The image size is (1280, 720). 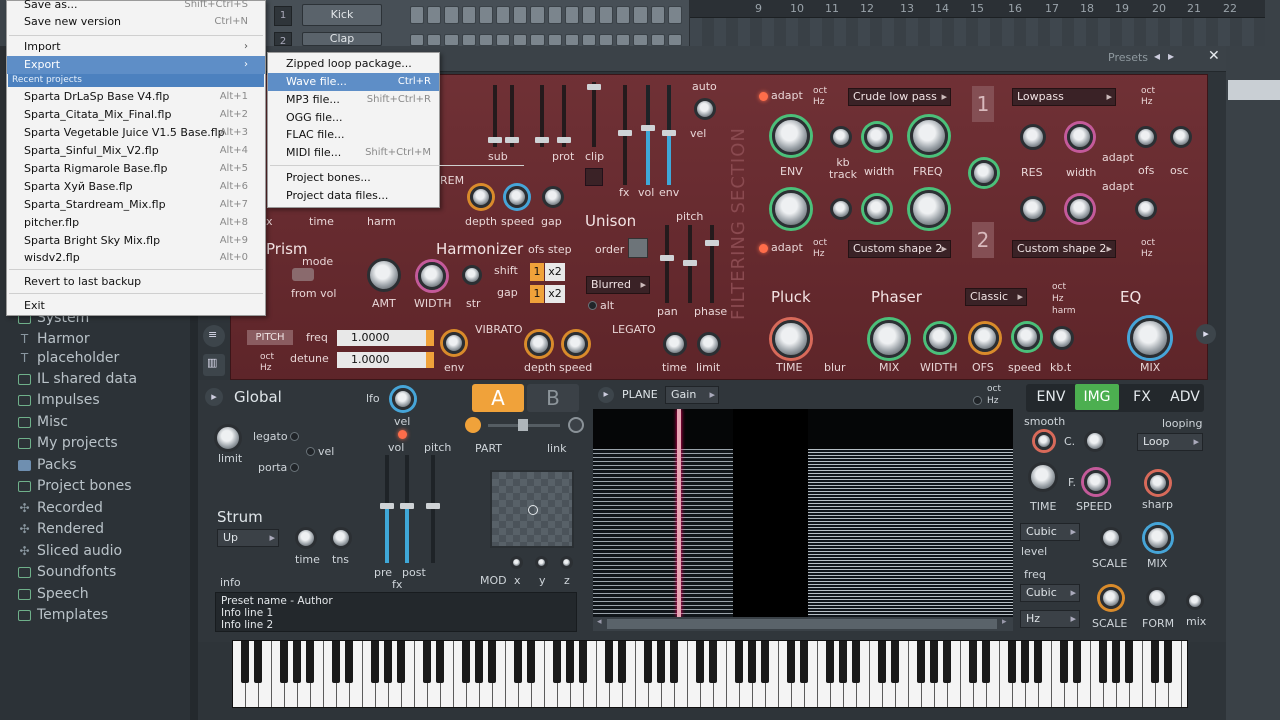 What do you see at coordinates (68, 358) in the screenshot?
I see `browser-item-placeholder: Tplaceholder` at bounding box center [68, 358].